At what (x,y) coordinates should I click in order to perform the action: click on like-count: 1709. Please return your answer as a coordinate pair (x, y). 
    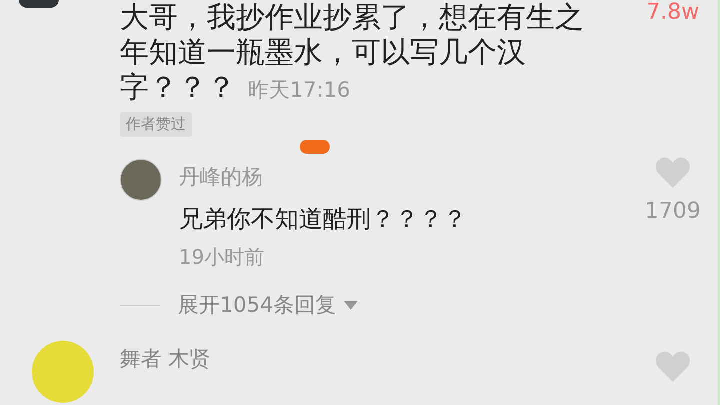
    Looking at the image, I should click on (673, 211).